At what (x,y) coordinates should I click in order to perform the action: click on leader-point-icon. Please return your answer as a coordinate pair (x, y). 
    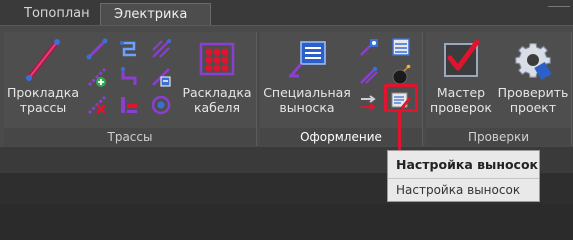
    Looking at the image, I should click on (369, 47).